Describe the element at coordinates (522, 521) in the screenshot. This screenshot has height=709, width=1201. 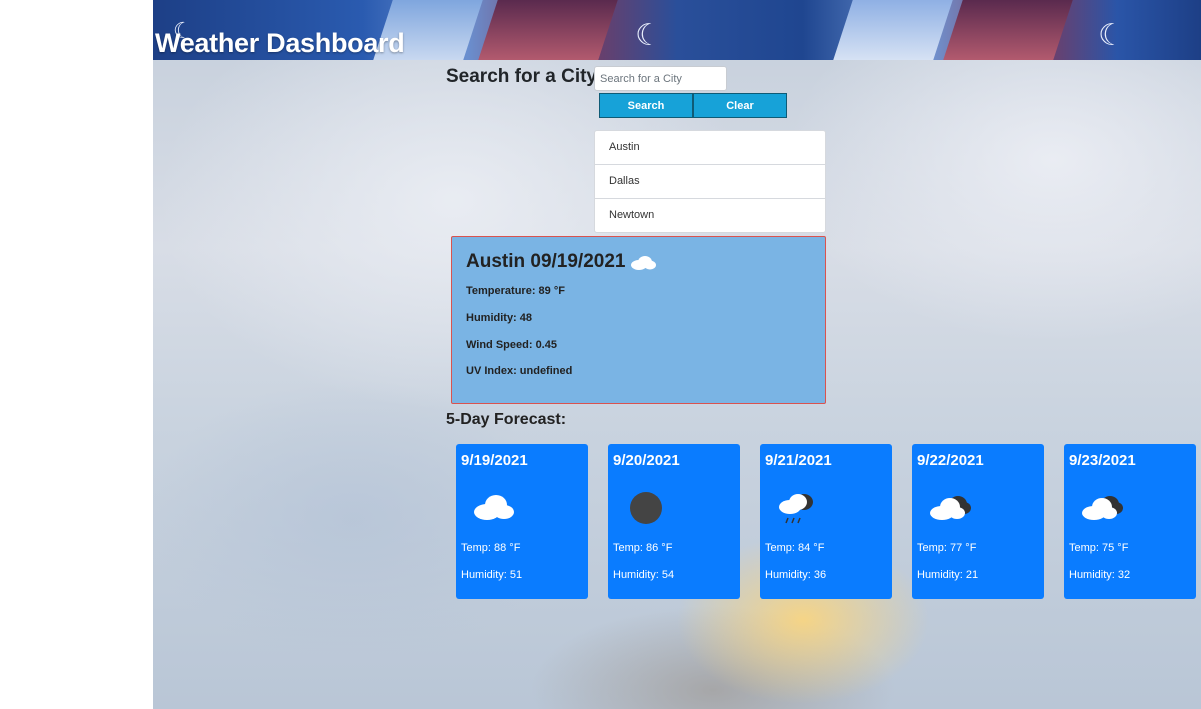
I see `forecast-card: 9/19/2021 Temp: 88 °F Humidity: 51` at that location.